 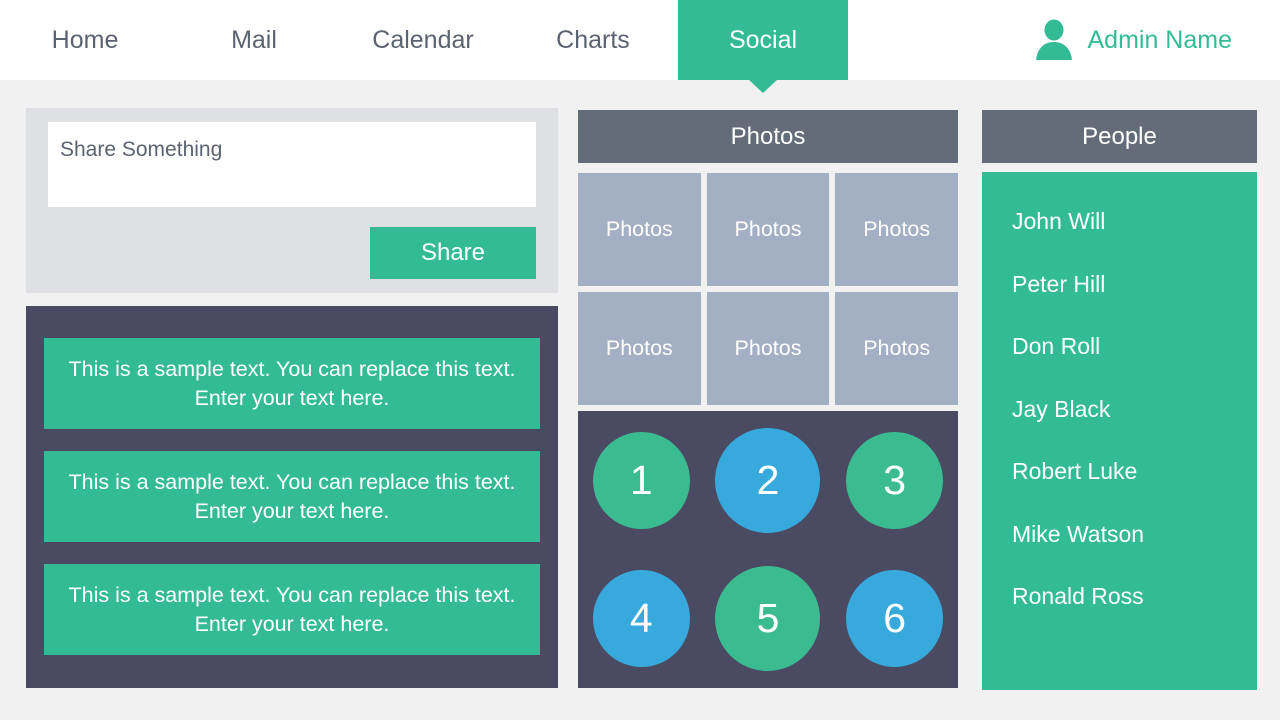 What do you see at coordinates (1160, 39) in the screenshot?
I see `user-name-label: Admin Name` at bounding box center [1160, 39].